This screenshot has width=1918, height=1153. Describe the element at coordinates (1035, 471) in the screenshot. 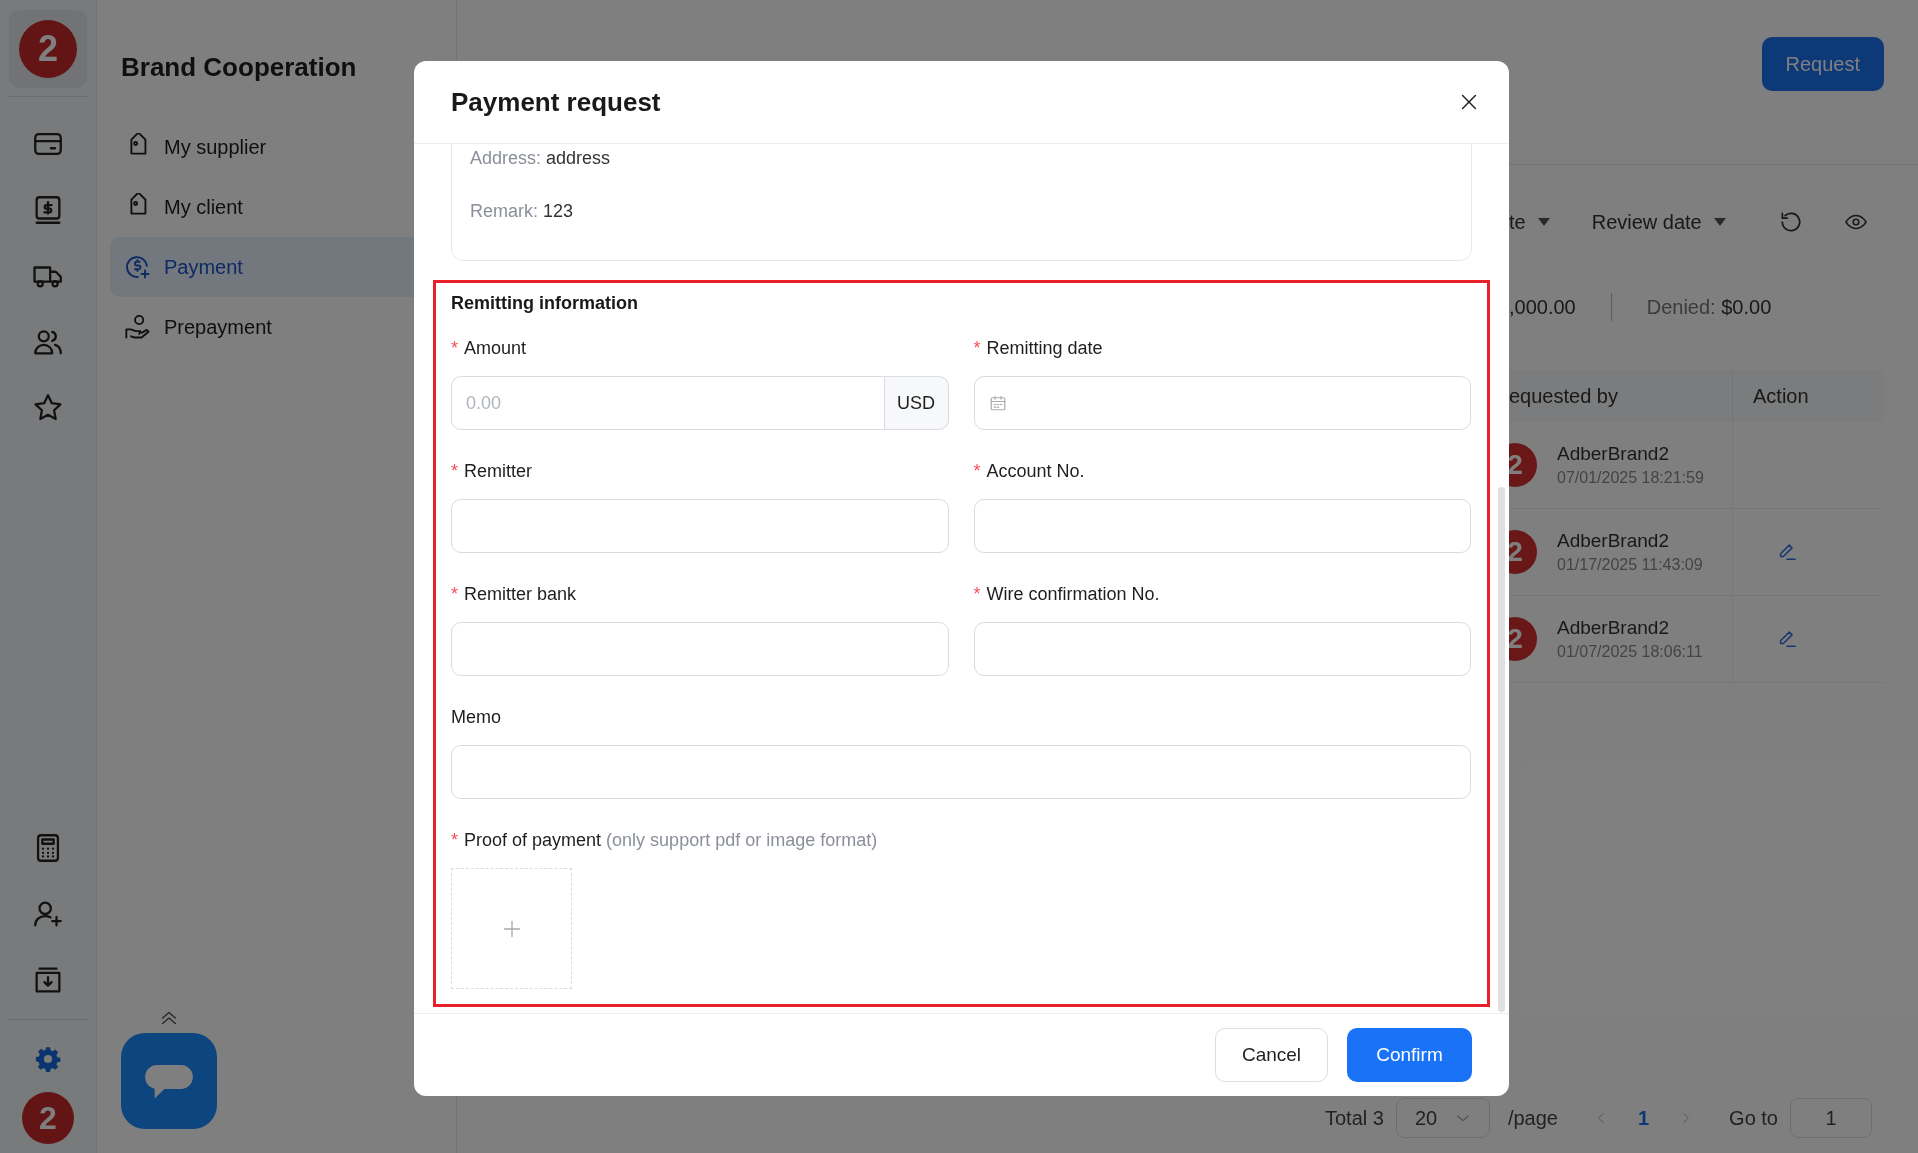

I see `field-label: Account No.` at that location.